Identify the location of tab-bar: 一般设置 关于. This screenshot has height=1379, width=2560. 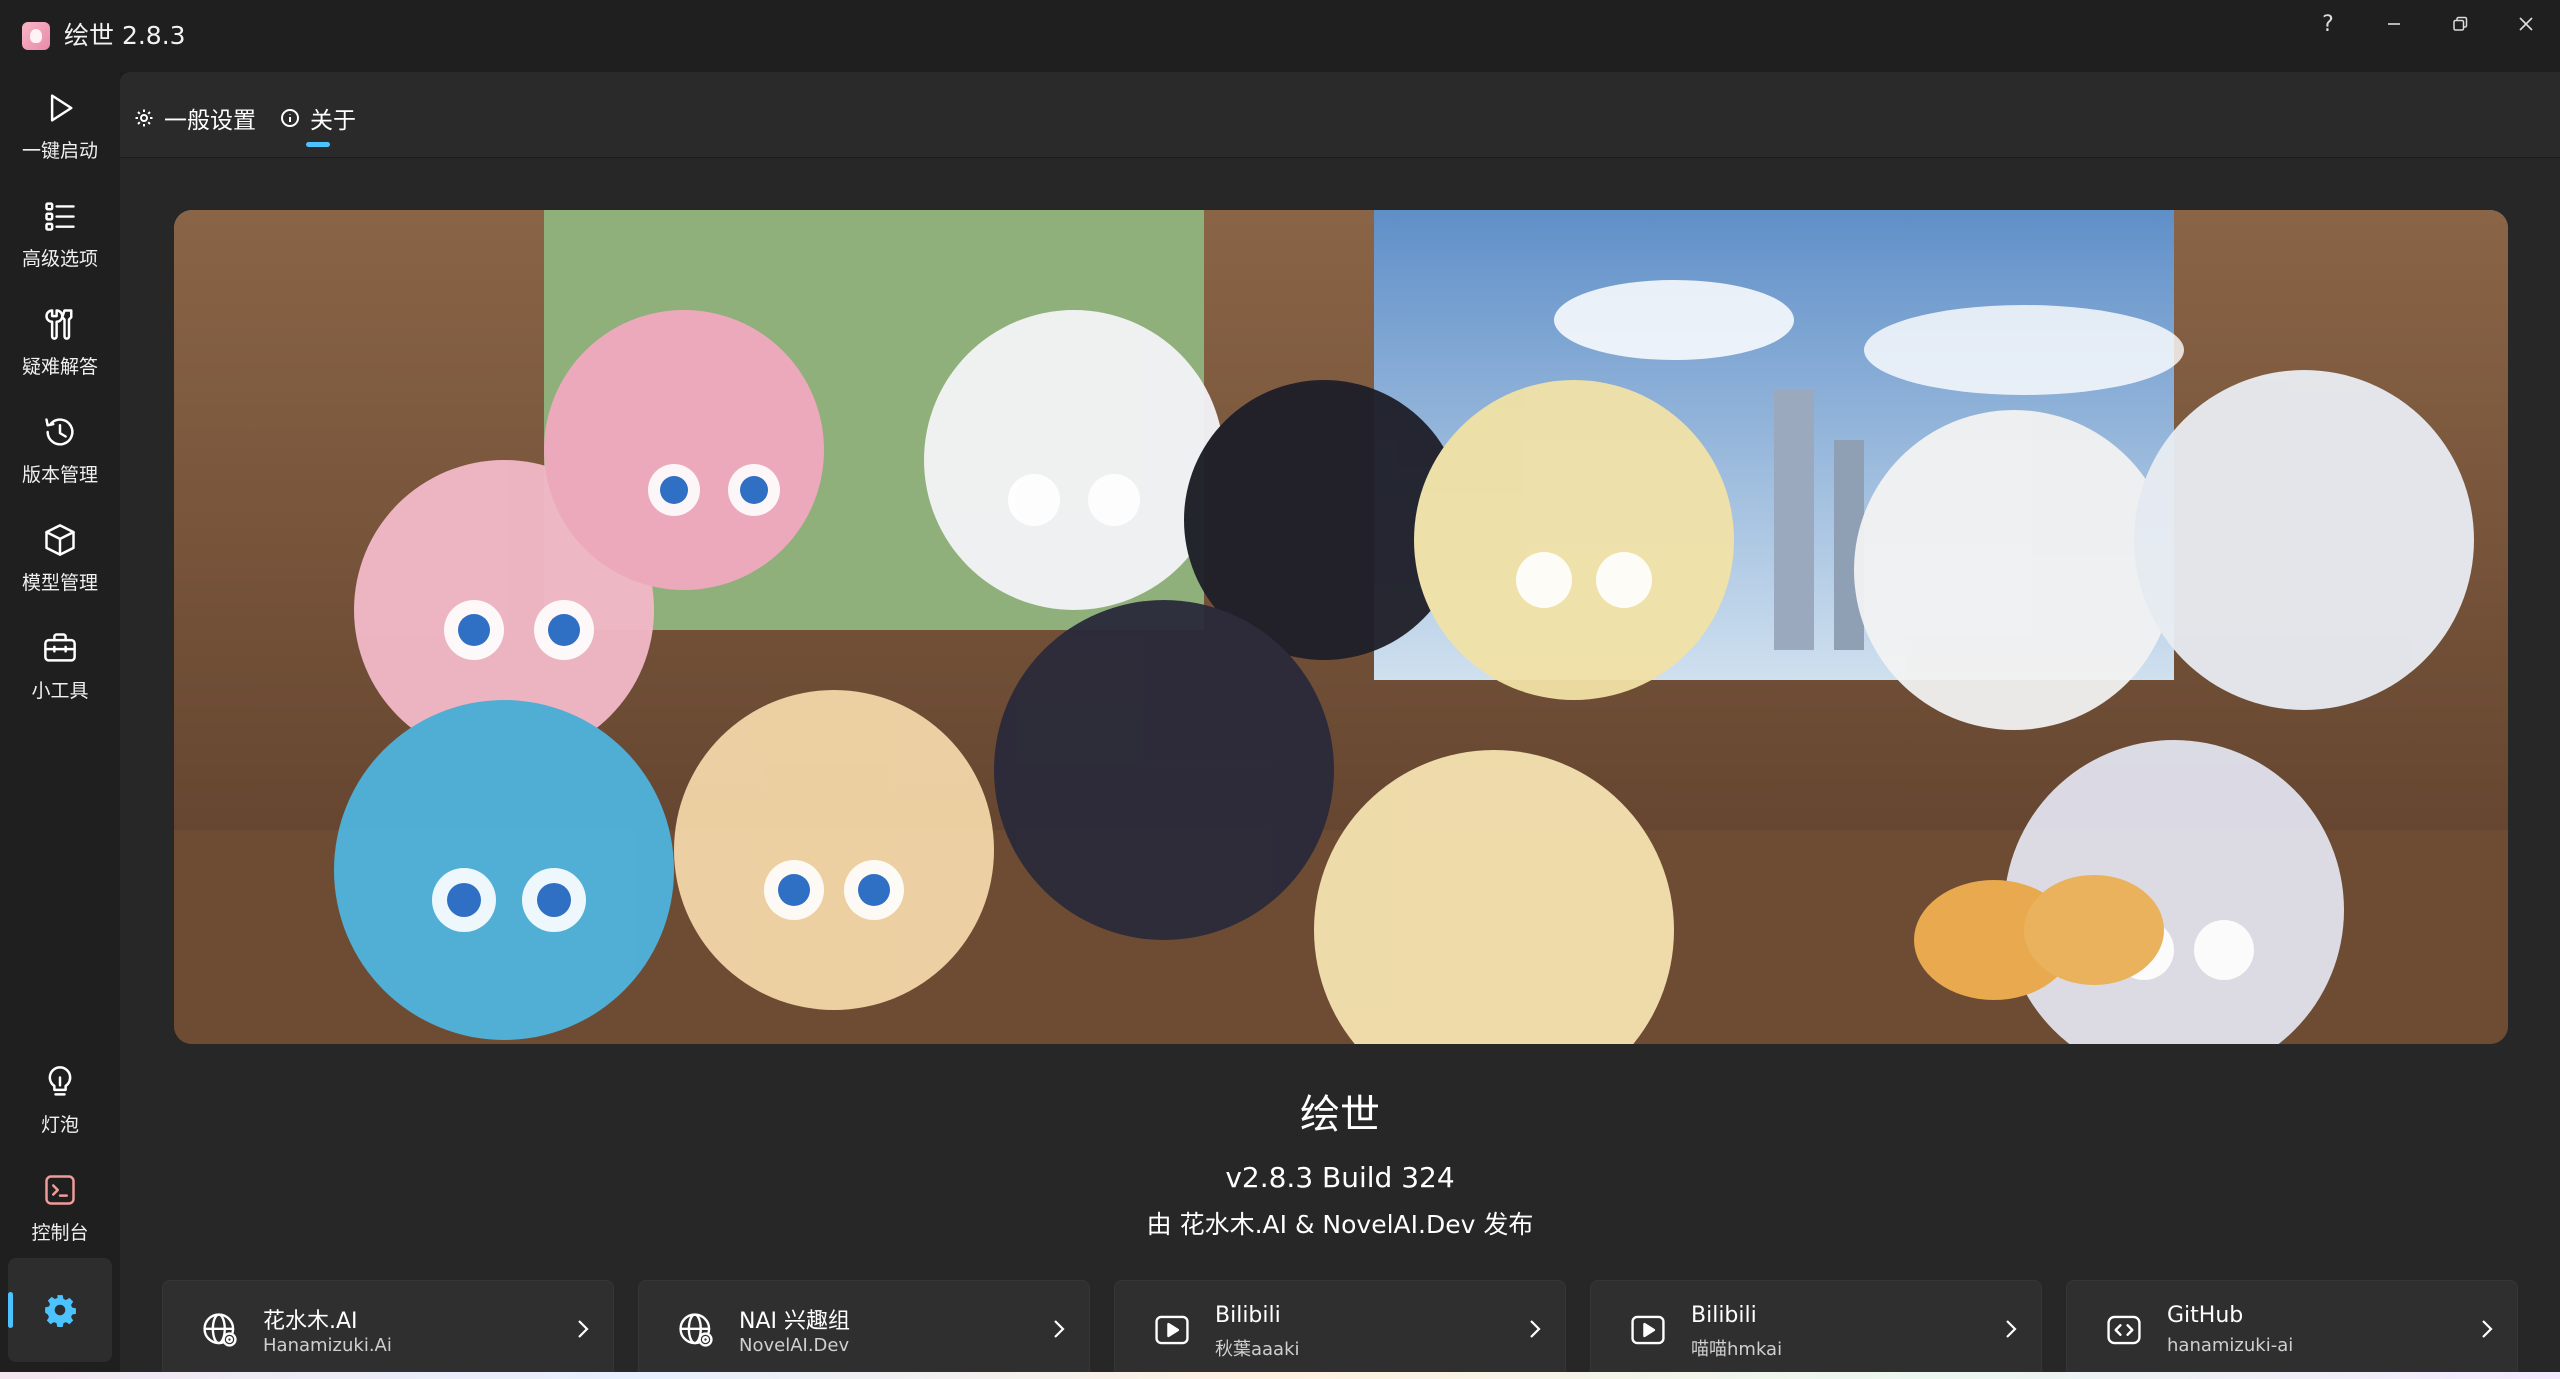
(1340, 115).